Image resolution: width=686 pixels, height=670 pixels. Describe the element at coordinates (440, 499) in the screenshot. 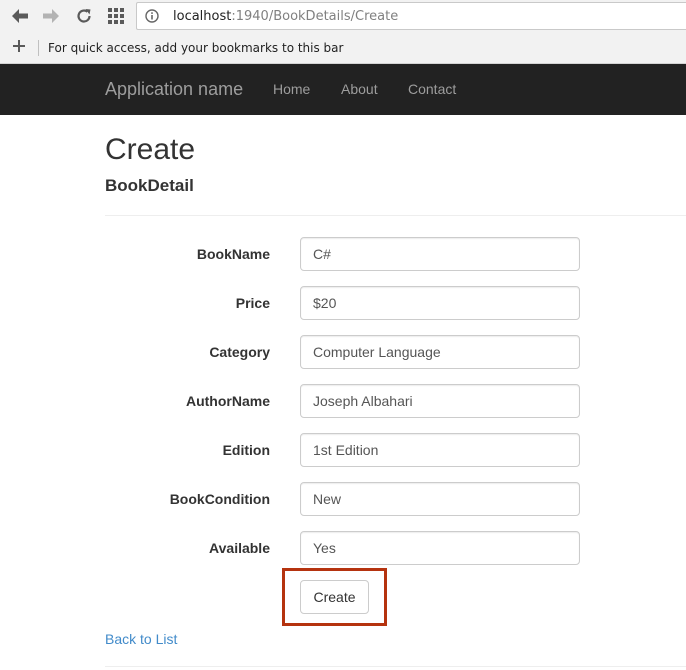

I see `bookcondition-input` at that location.